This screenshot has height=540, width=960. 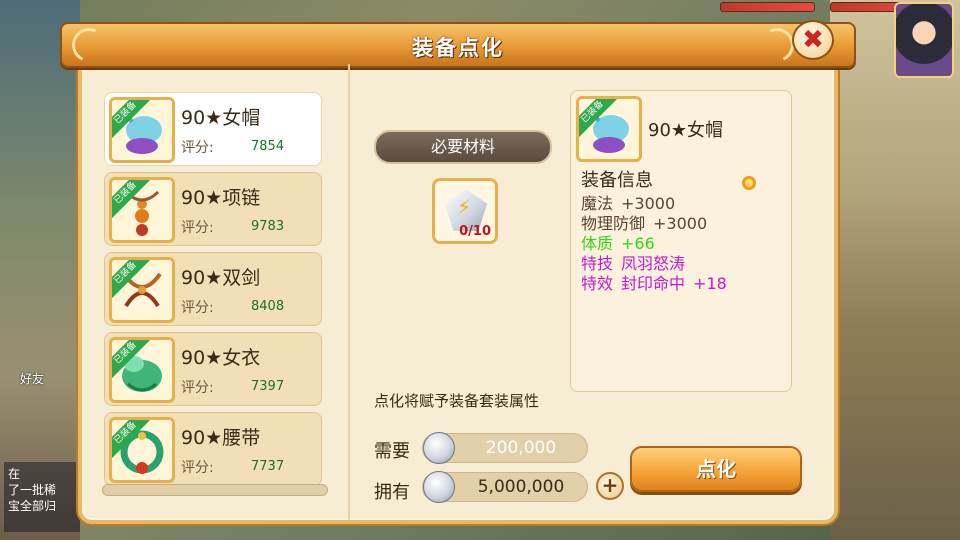 I want to click on stat-special-effect: 特效 封印命中 +18, so click(x=654, y=284).